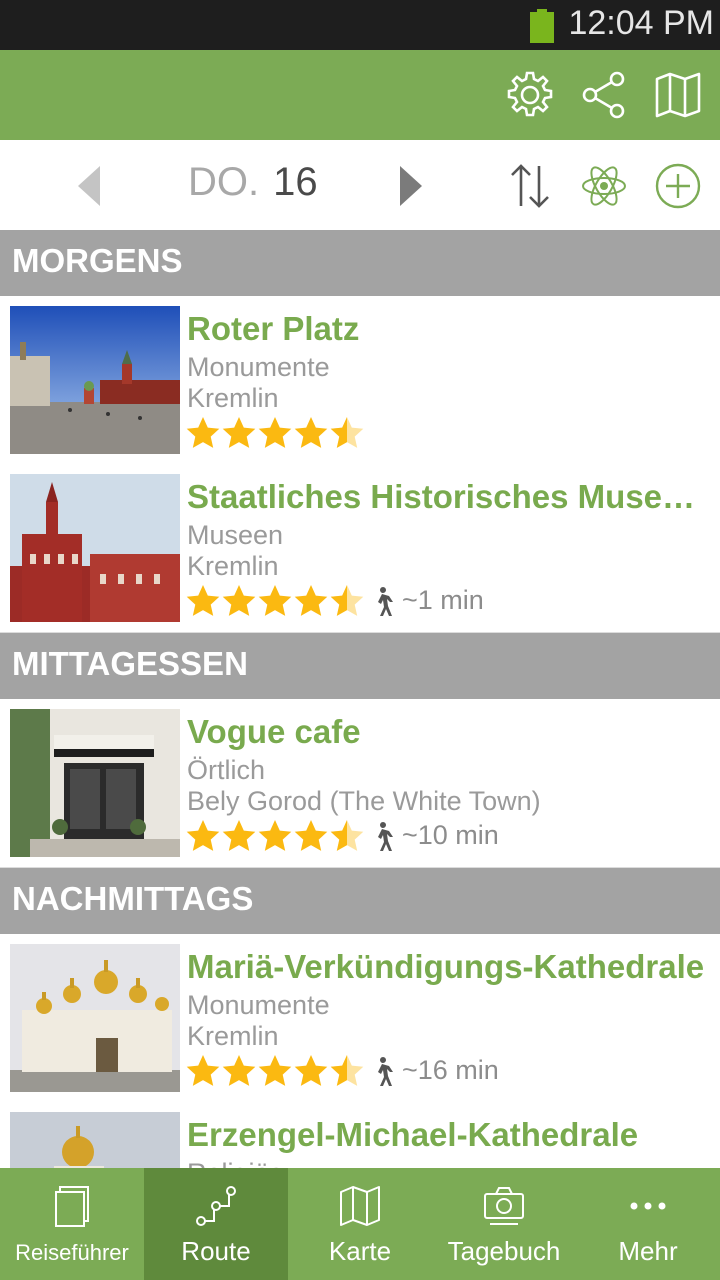 This screenshot has width=720, height=1280. Describe the element at coordinates (411, 186) in the screenshot. I see `next-day-arrow-icon` at that location.